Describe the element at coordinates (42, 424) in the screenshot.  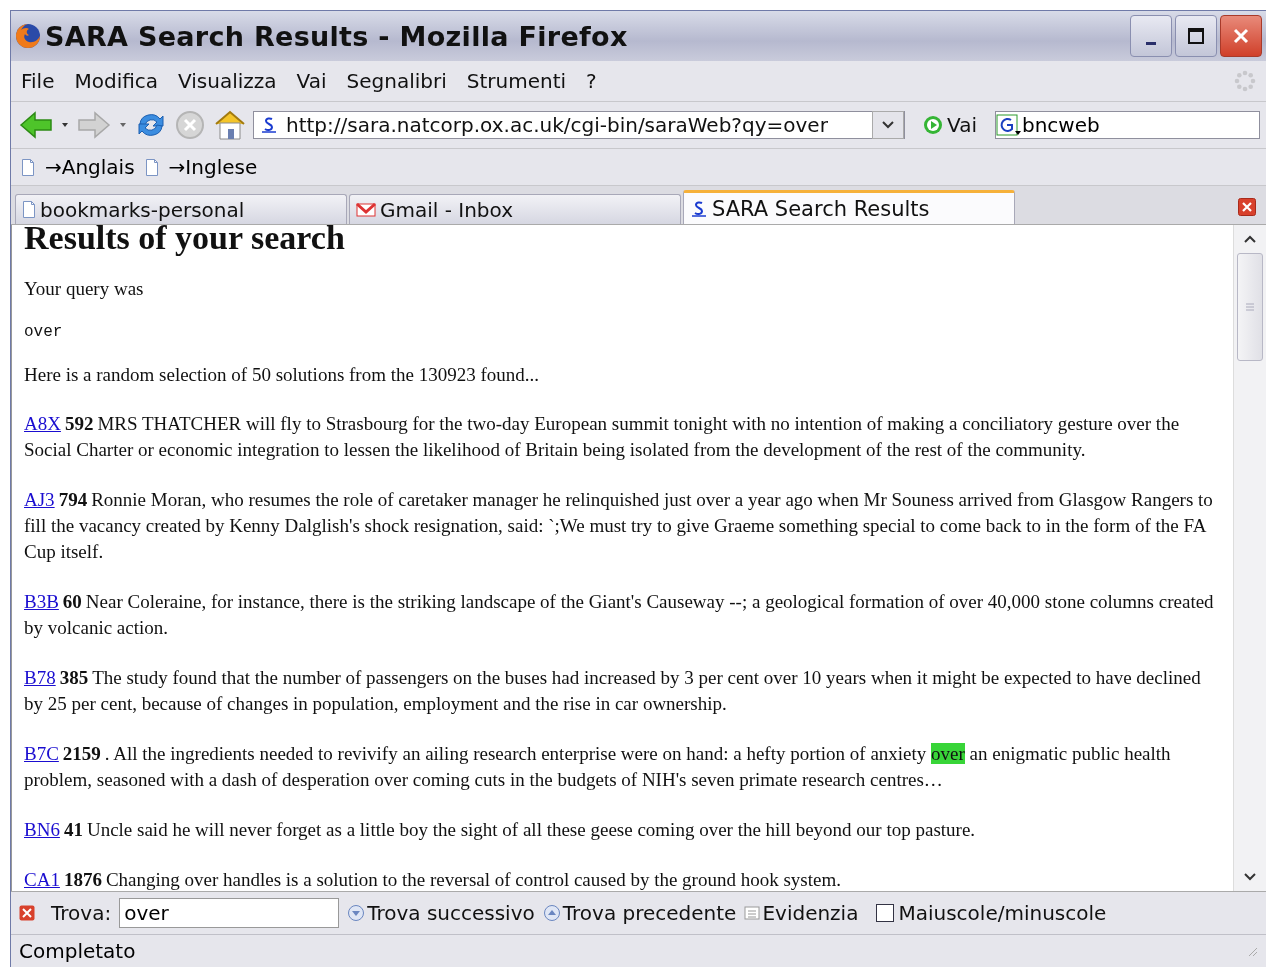
I see `result-link: A8X` at that location.